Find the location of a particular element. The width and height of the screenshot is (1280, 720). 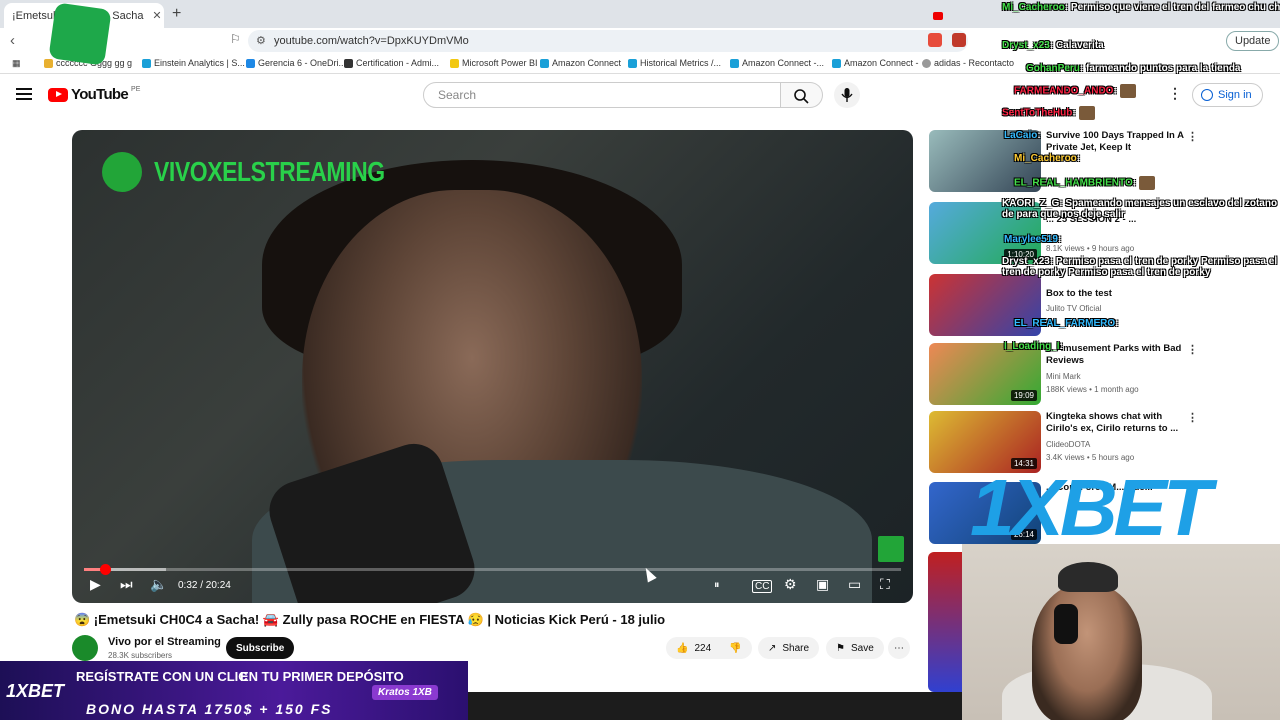

chat-username: Dryst_x23 is located at coordinates (1026, 261).